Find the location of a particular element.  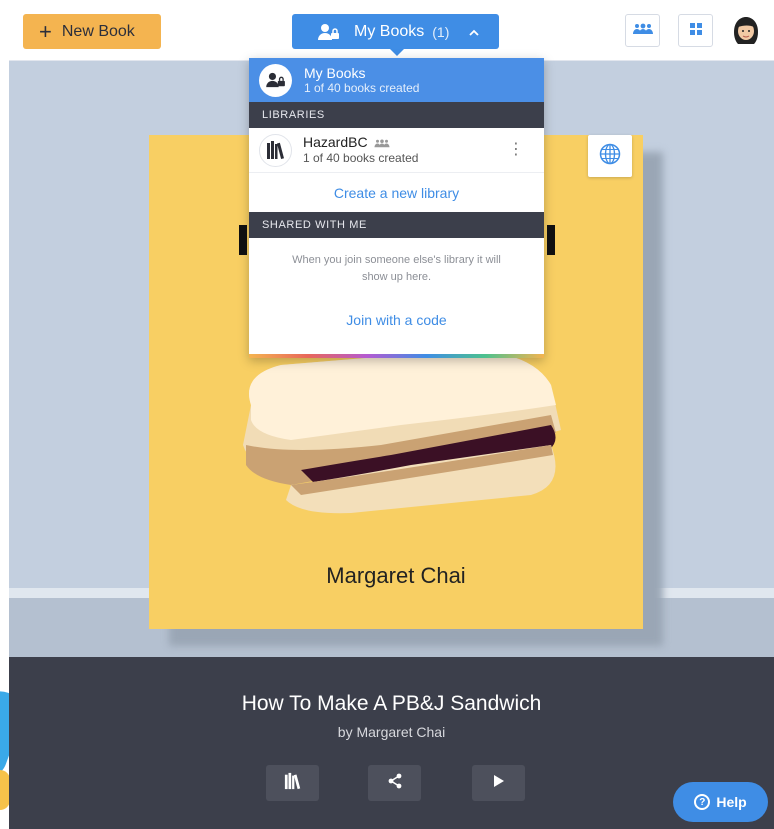

help-button: ? Help is located at coordinates (720, 802).